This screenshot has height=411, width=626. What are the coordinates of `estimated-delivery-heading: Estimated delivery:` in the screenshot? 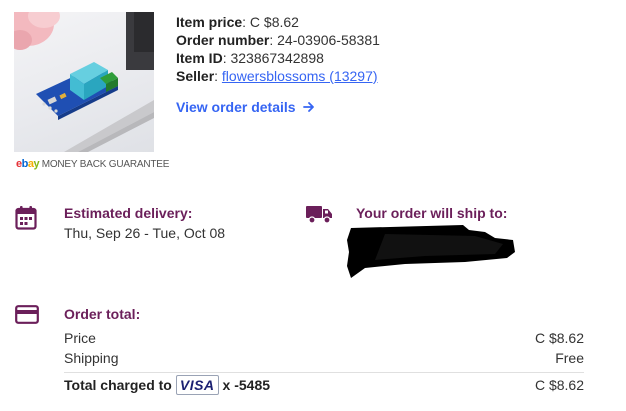 It's located at (128, 213).